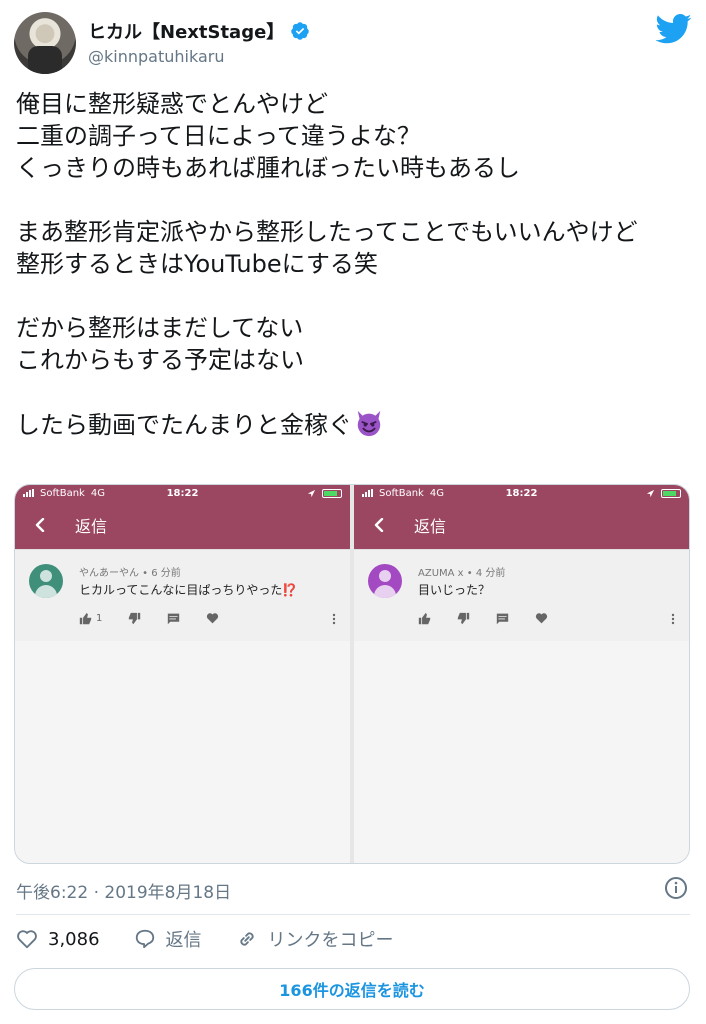 The image size is (706, 1024). Describe the element at coordinates (521, 595) in the screenshot. I see `comment-item: AZUMA x • 4 分前 目いじった？` at that location.